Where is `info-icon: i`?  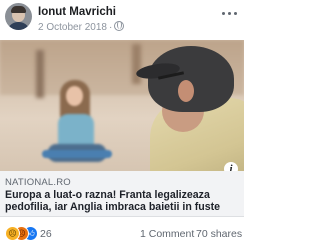
info-icon: i is located at coordinates (231, 166).